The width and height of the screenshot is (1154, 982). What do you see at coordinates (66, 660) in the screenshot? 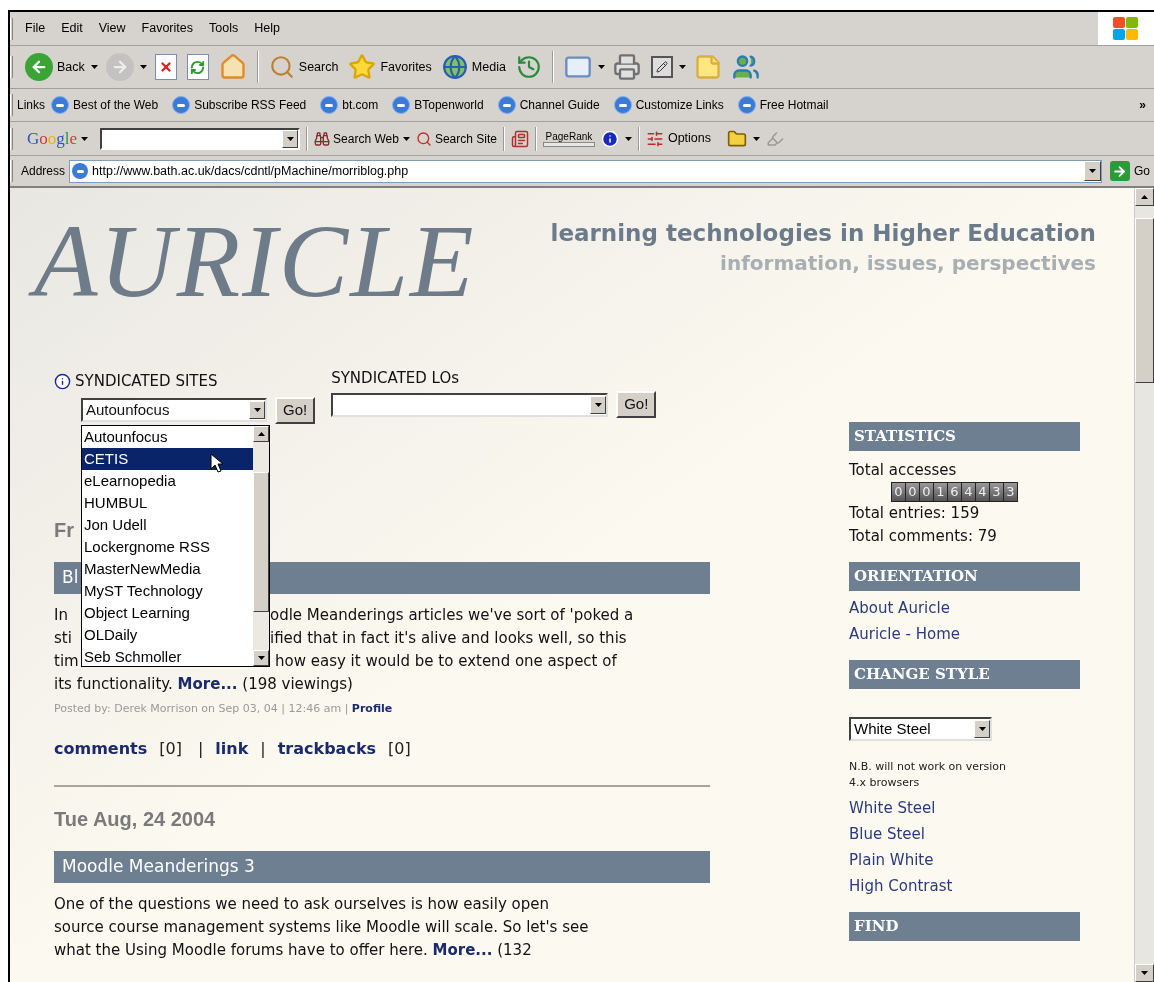
I see `post-text-fragment: tim` at bounding box center [66, 660].